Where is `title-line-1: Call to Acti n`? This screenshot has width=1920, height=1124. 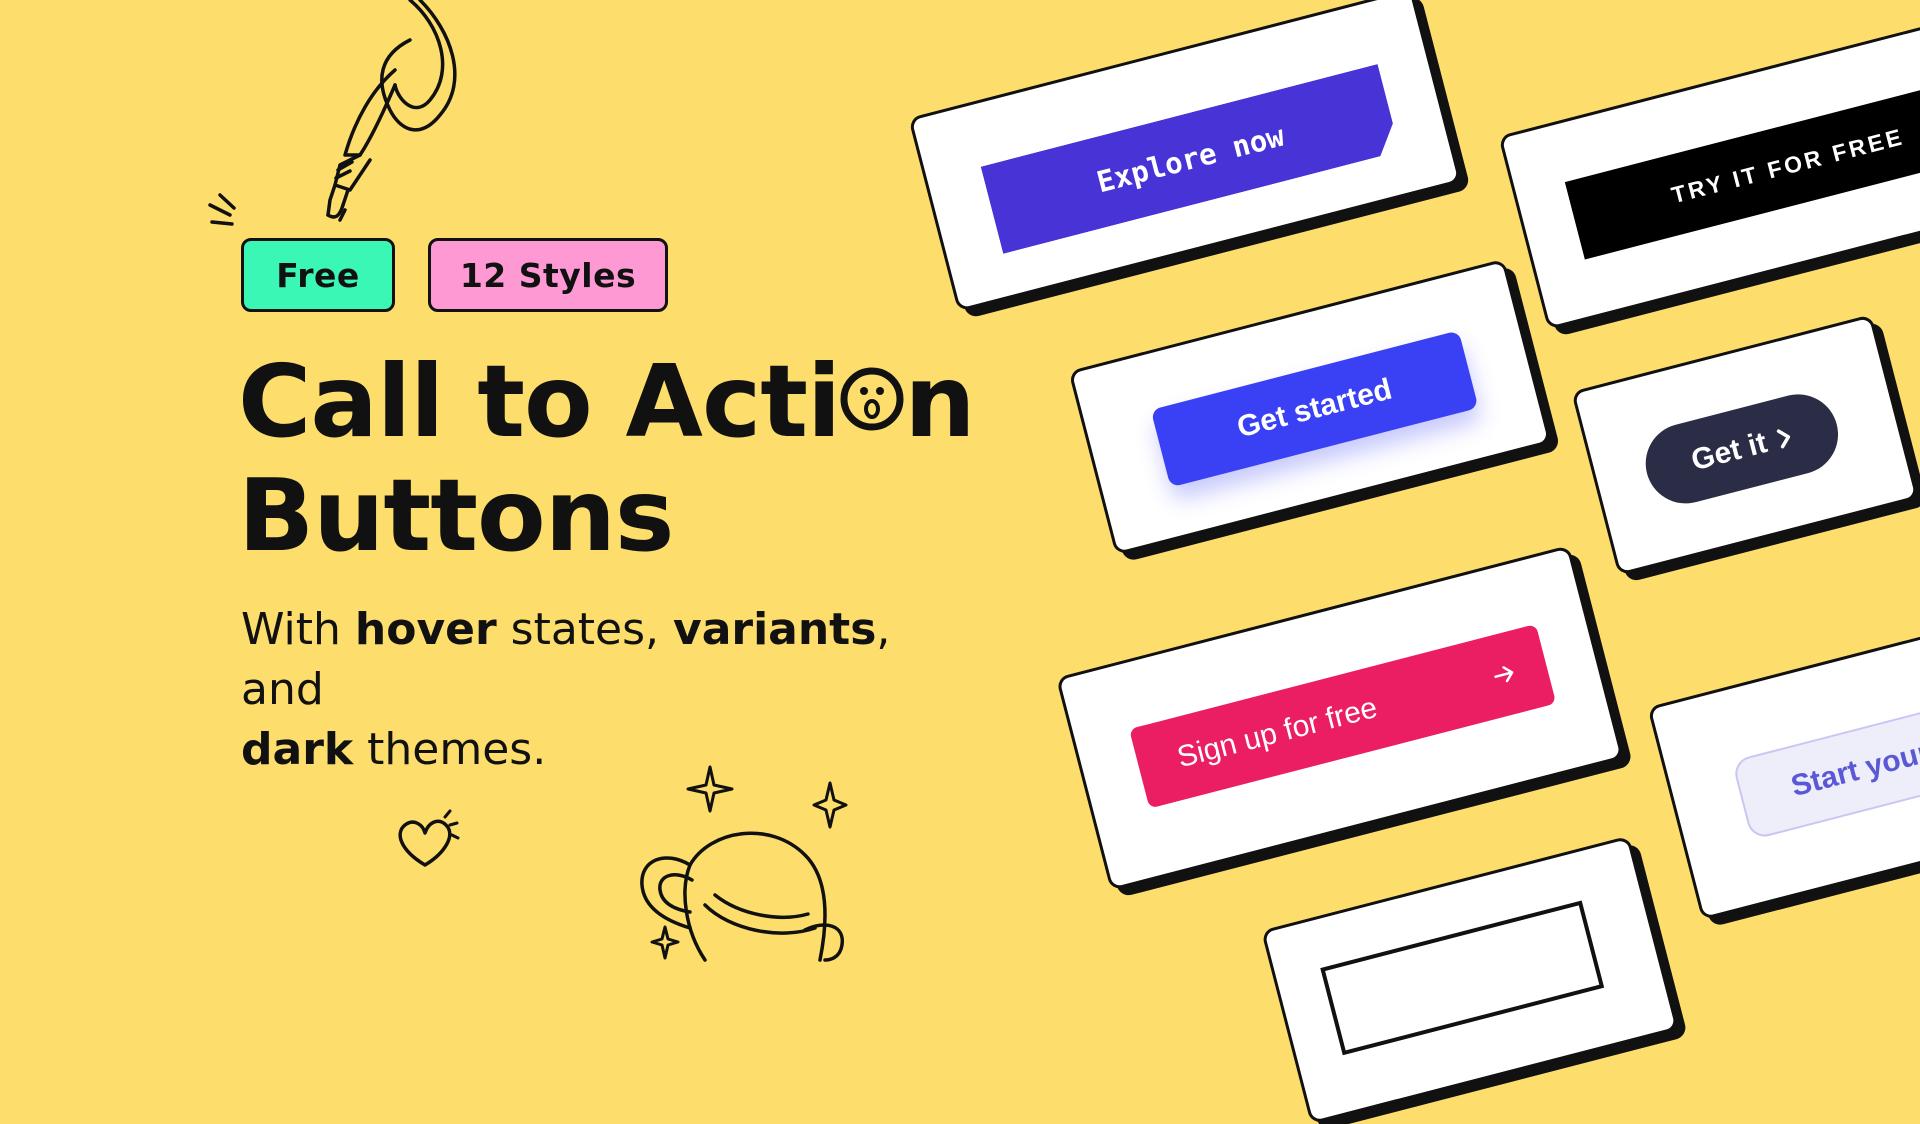 title-line-1: Call to Acti n is located at coordinates (607, 401).